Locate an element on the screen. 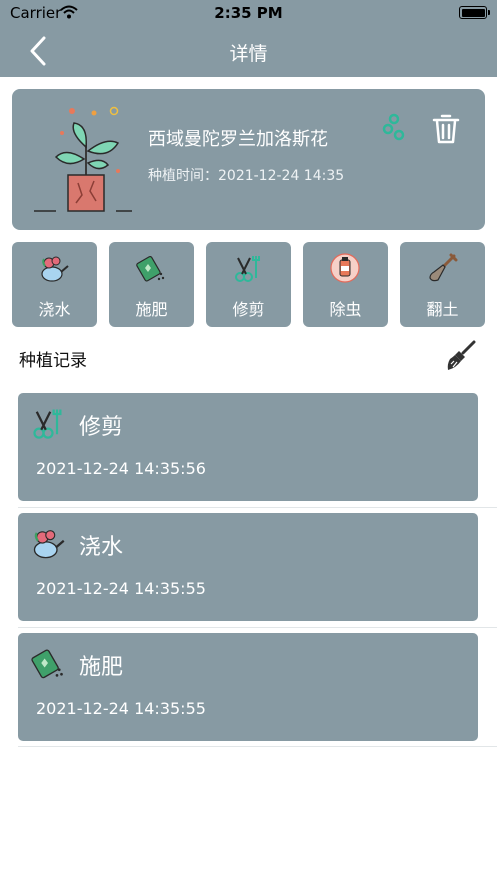  water-label: 浇水 is located at coordinates (54, 309).